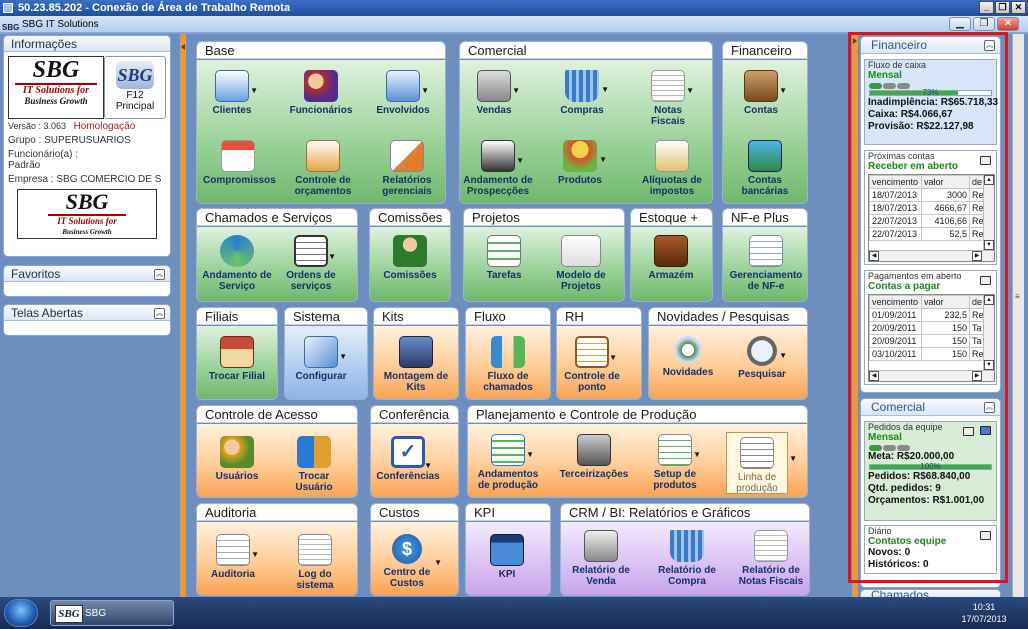 This screenshot has width=1028, height=629. What do you see at coordinates (408, 459) in the screenshot?
I see `tile-conferencias: ✓ ▼ Conferências` at bounding box center [408, 459].